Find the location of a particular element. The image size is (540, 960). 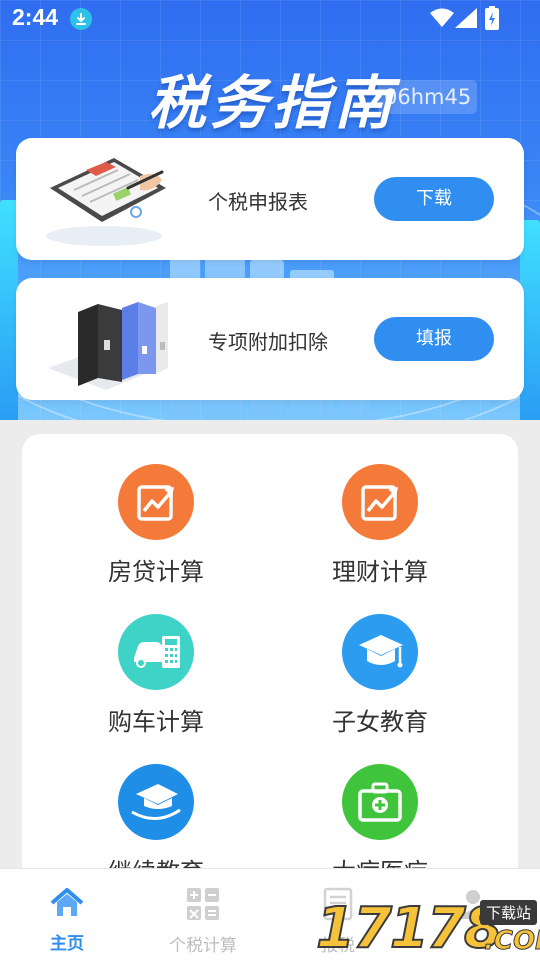

grid-item-child-education: 子女教育 is located at coordinates (380, 675).